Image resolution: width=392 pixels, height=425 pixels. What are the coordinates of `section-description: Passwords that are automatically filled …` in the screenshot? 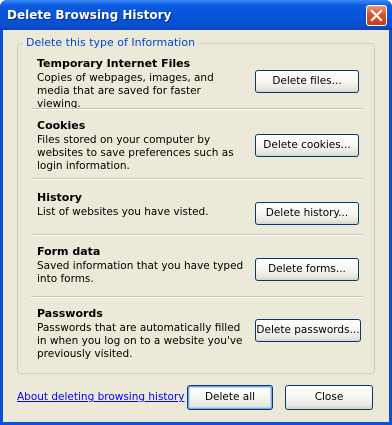 It's located at (140, 341).